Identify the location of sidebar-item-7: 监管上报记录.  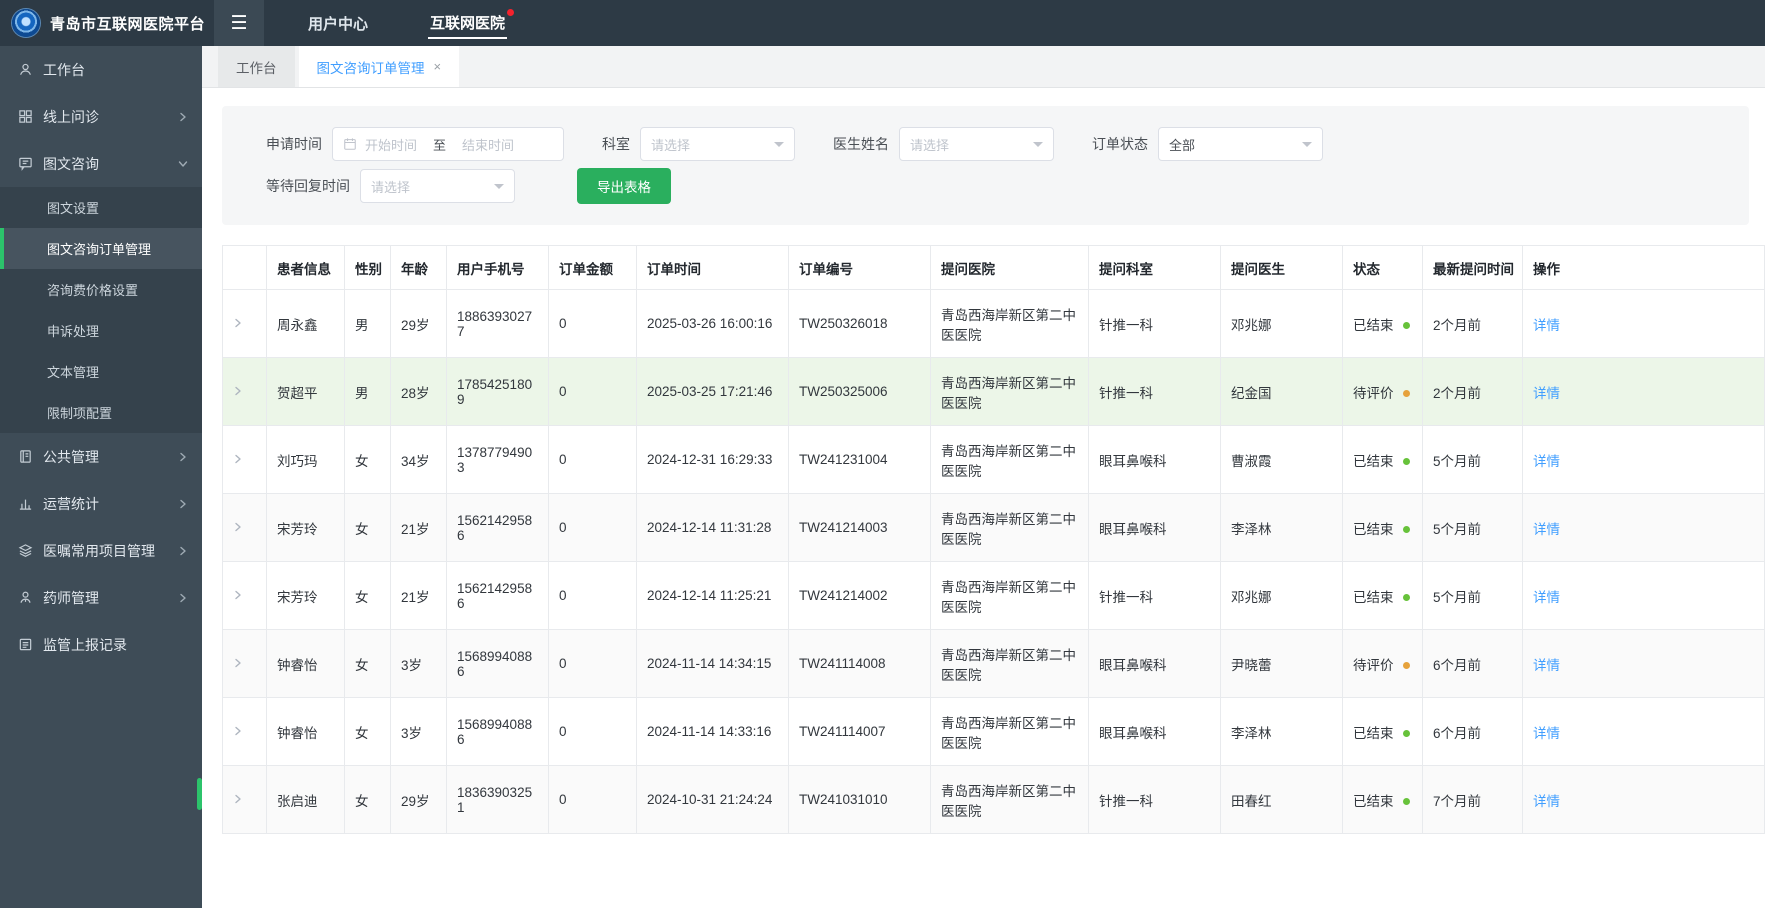
(101, 644).